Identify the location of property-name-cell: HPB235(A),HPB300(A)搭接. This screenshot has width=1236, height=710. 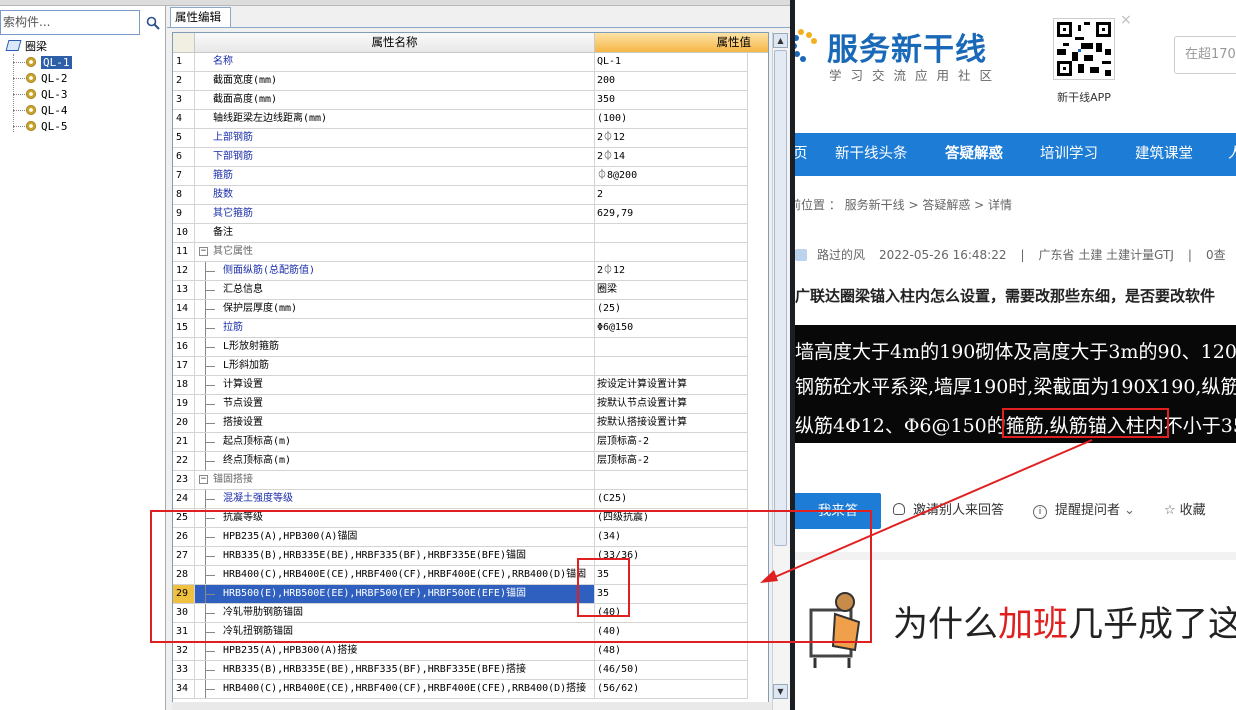
(395, 651).